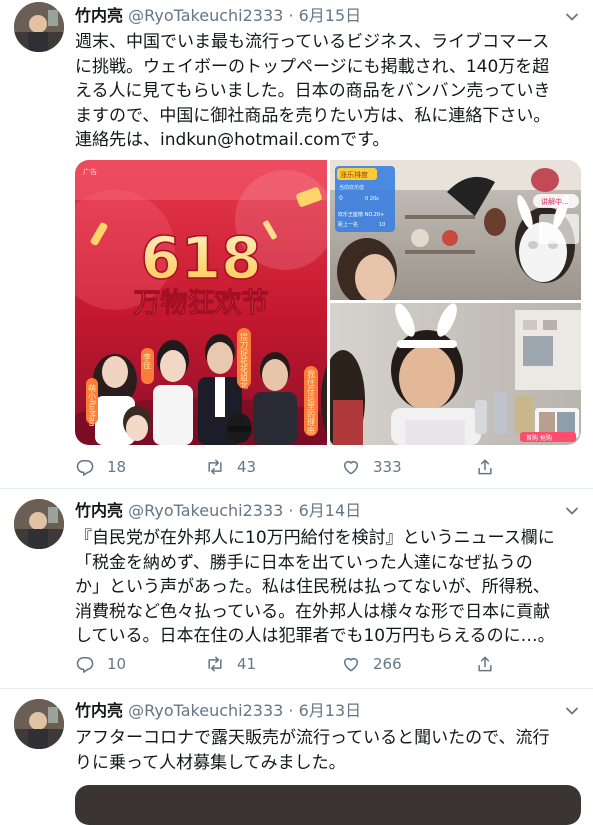 The height and width of the screenshot is (825, 593). I want to click on ad-label: 广告, so click(90, 171).